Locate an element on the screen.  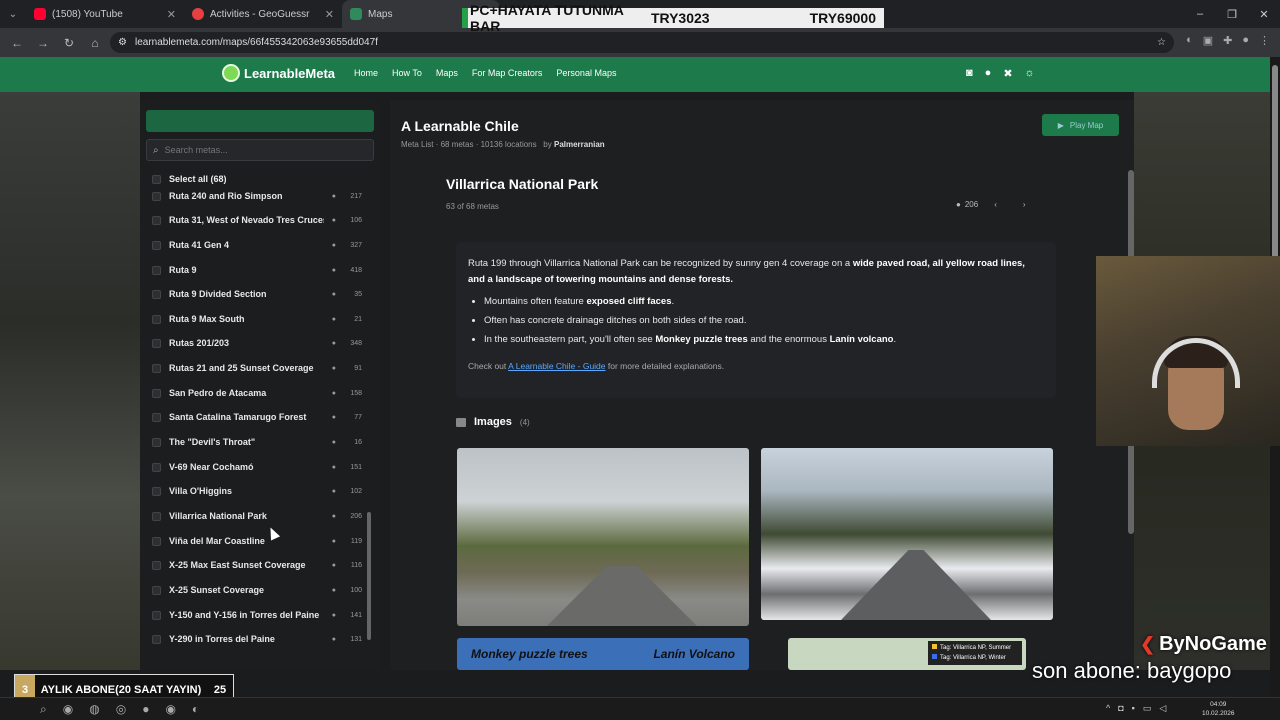
nav-how-to: How To is located at coordinates (407, 73).